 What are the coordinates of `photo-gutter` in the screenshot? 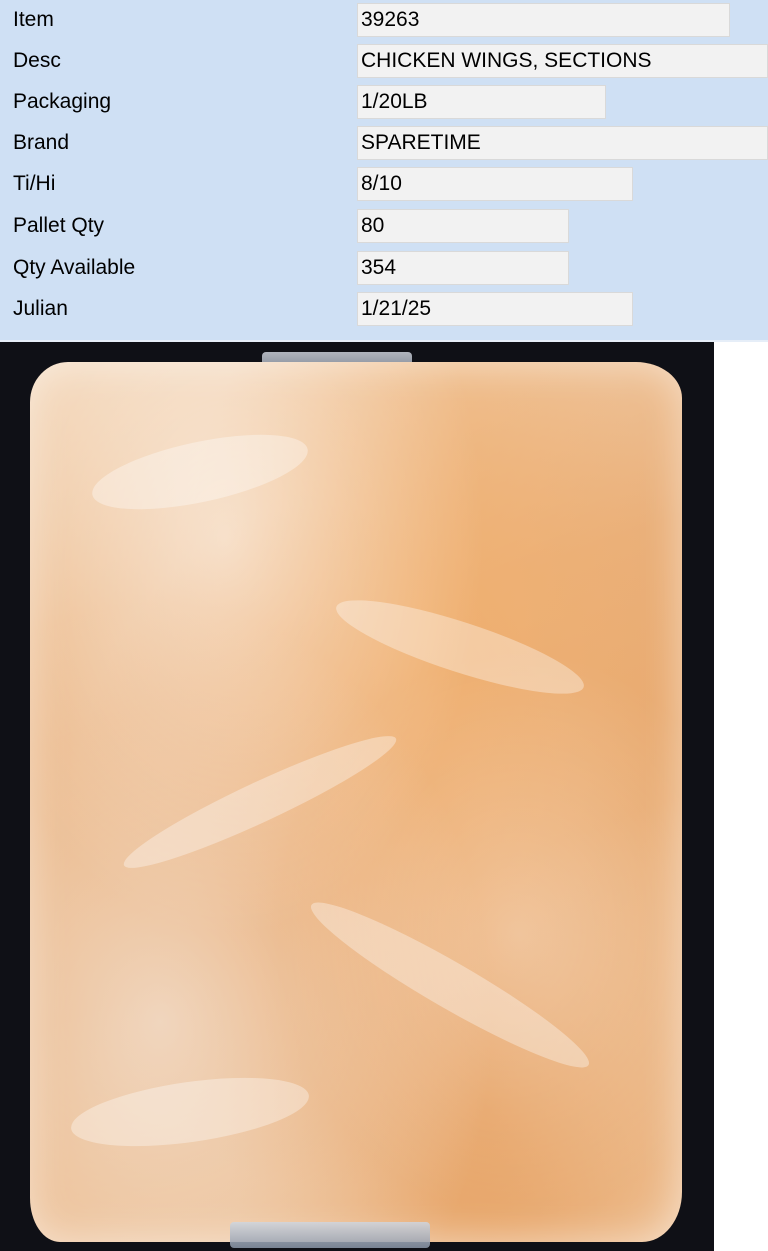 It's located at (741, 796).